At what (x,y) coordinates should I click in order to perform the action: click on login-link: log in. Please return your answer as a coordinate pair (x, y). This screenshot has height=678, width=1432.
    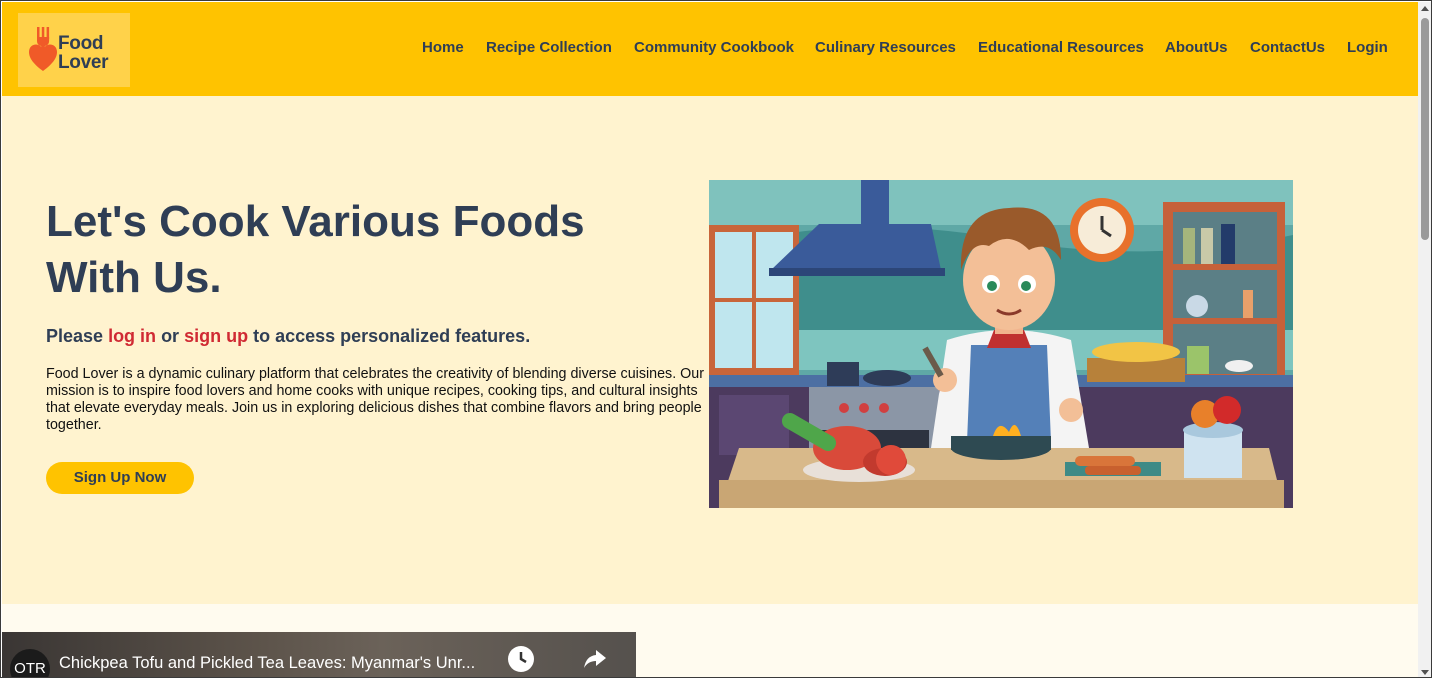
    Looking at the image, I should click on (132, 336).